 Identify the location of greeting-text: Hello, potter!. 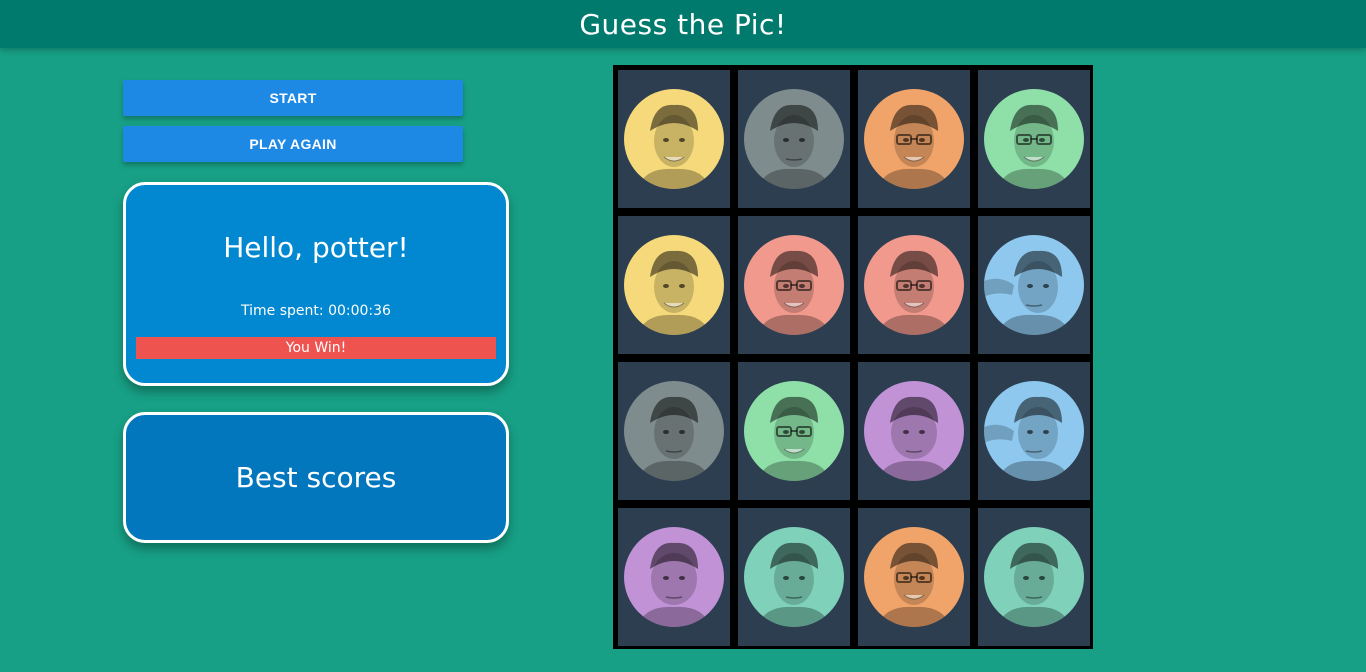
(316, 247).